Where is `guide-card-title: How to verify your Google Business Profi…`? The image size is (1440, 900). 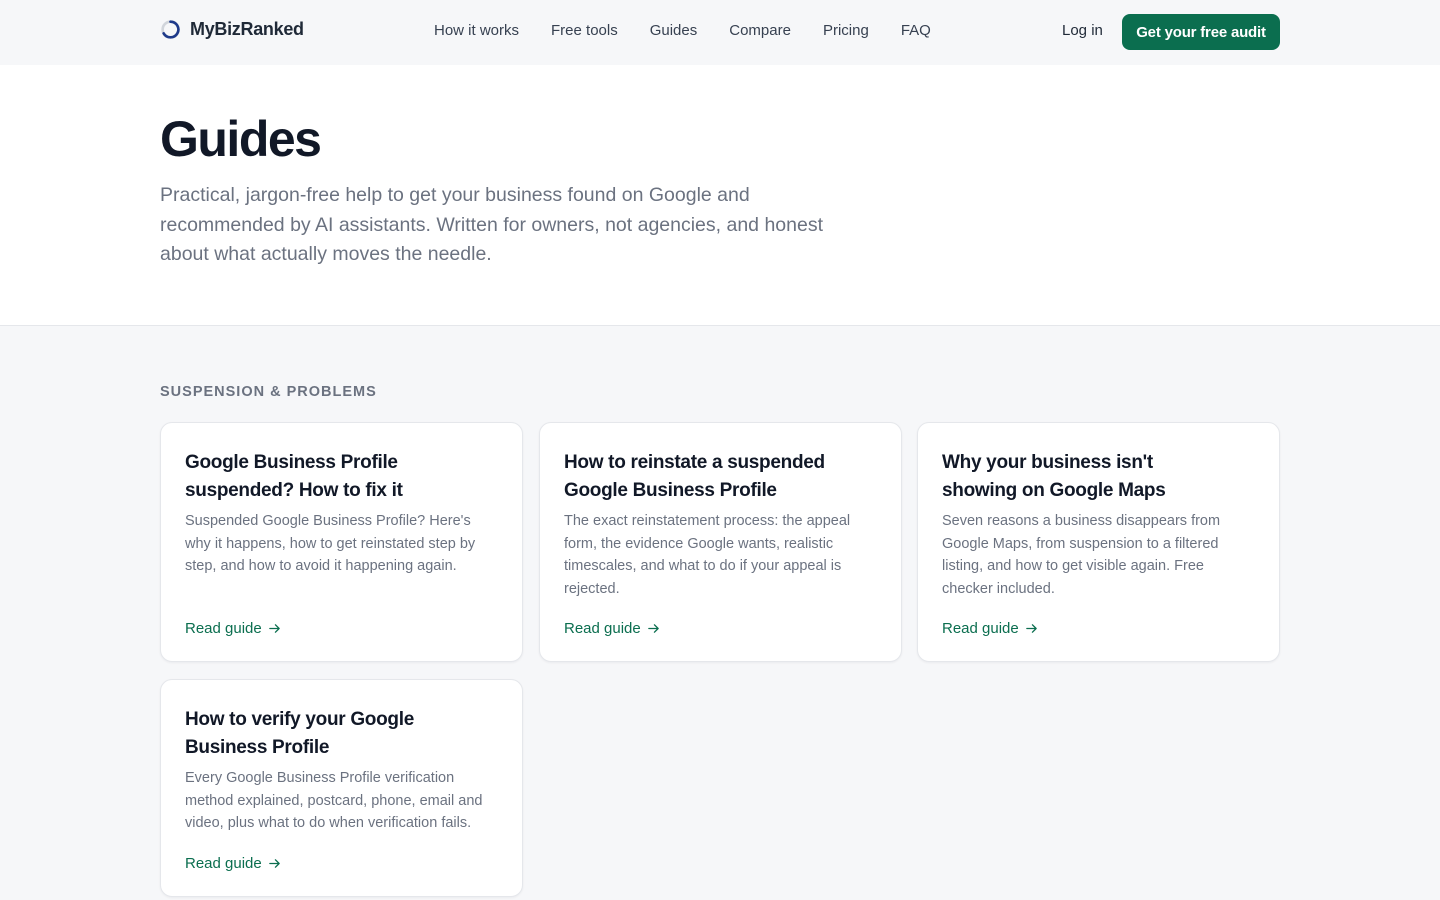
guide-card-title: How to verify your Google Business Profi… is located at coordinates (320, 734).